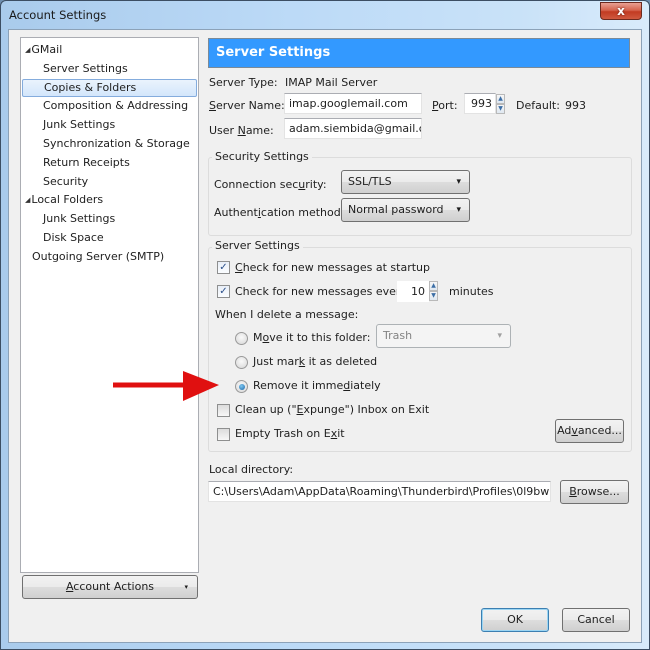 The width and height of the screenshot is (650, 650). I want to click on dropdown-arrow-icon: ▾, so click(186, 587).